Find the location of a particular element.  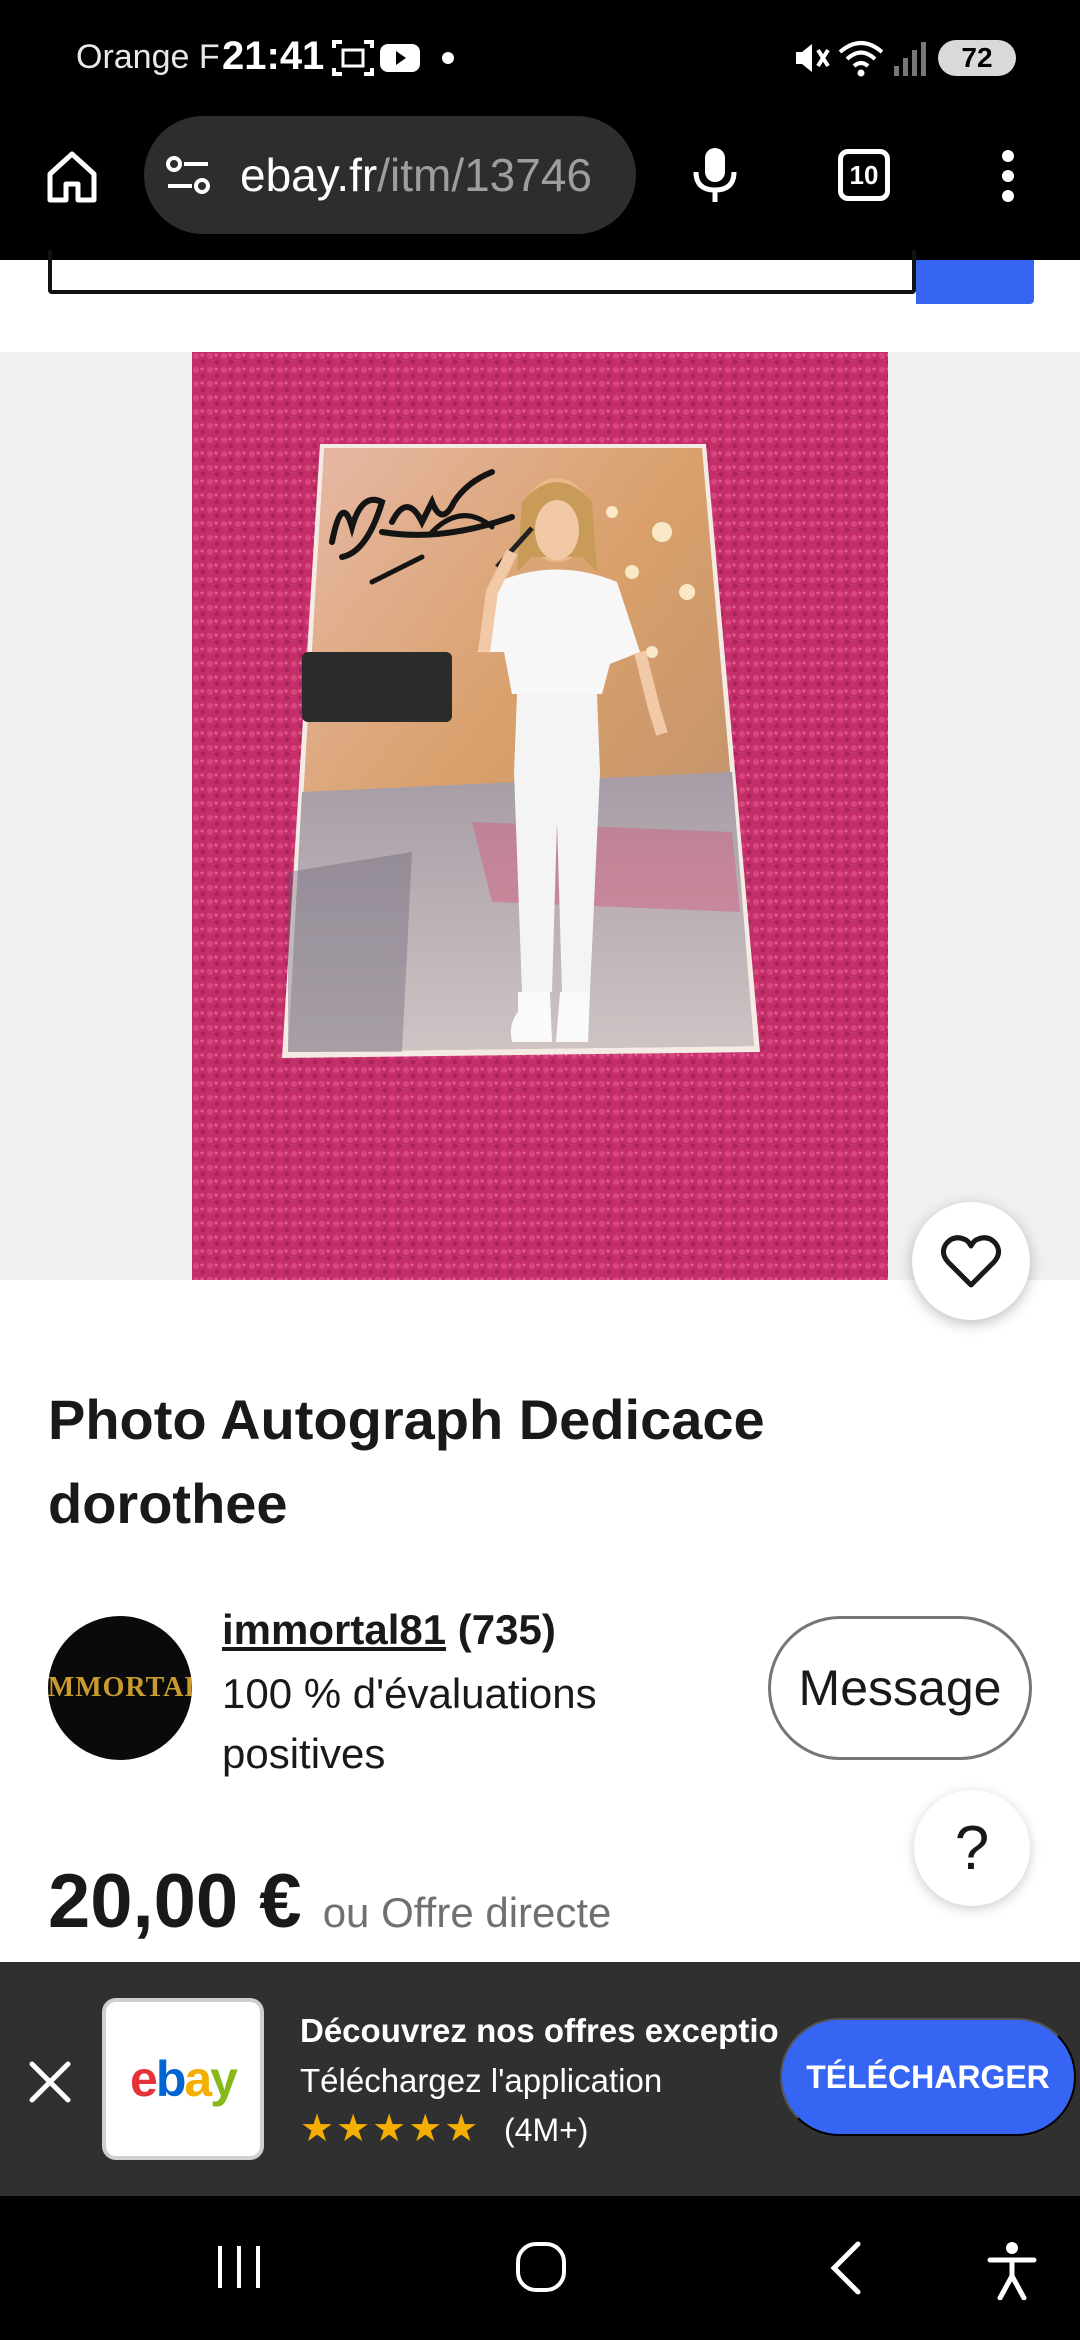

seller-avatar: IMMORTAL is located at coordinates (120, 1688).